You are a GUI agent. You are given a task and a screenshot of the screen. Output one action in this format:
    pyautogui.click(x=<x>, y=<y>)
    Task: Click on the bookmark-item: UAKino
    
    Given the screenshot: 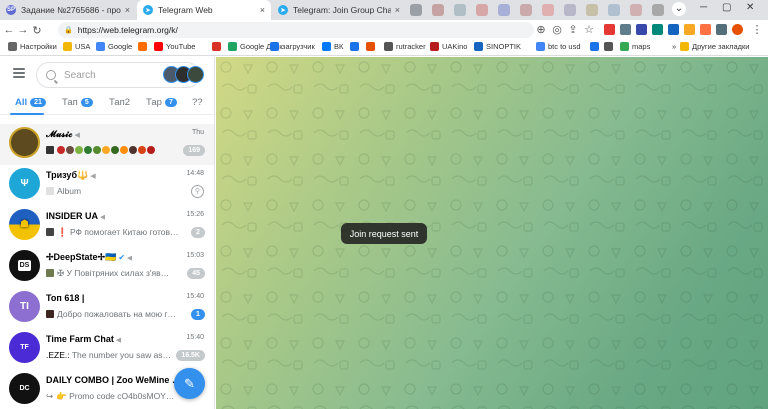 What is the action you would take?
    pyautogui.click(x=448, y=46)
    